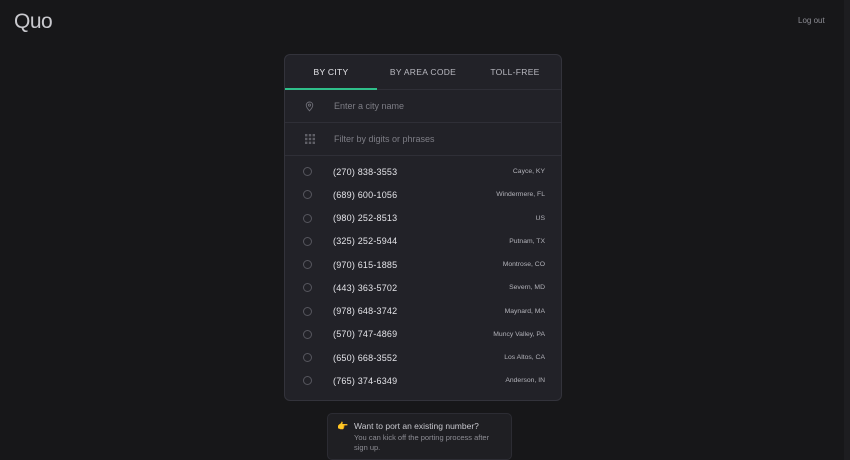  I want to click on number-location: US, so click(540, 218).